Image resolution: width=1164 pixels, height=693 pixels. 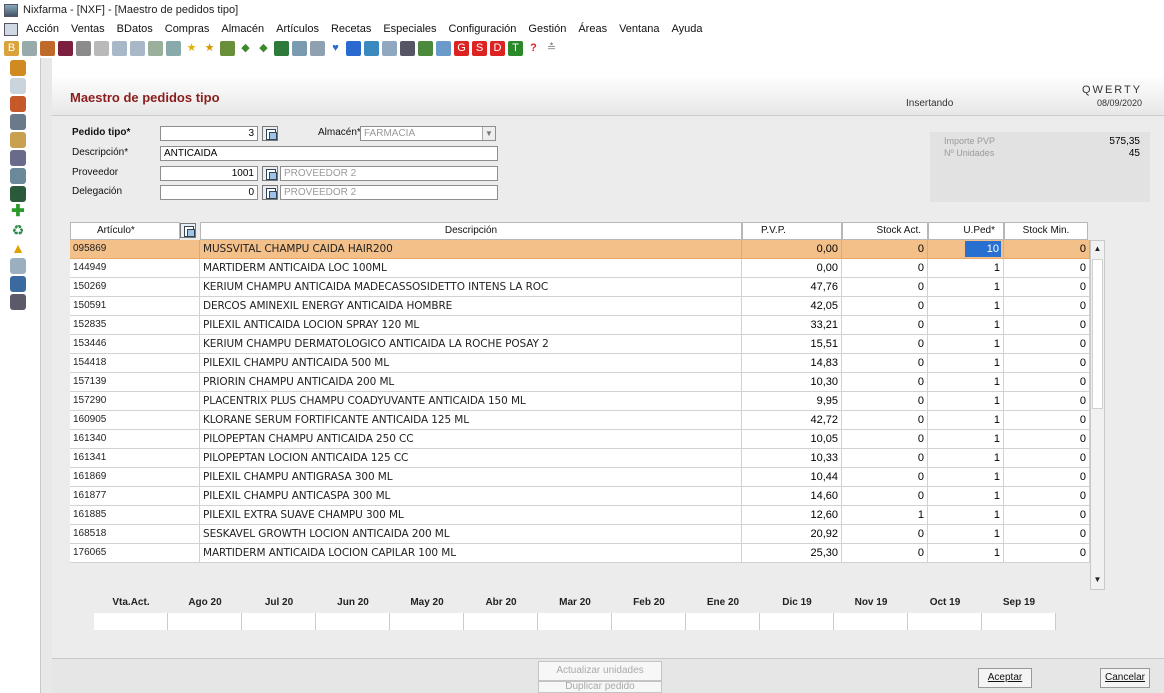 What do you see at coordinates (483, 29) in the screenshot?
I see `menu-configuracion: Configuración` at bounding box center [483, 29].